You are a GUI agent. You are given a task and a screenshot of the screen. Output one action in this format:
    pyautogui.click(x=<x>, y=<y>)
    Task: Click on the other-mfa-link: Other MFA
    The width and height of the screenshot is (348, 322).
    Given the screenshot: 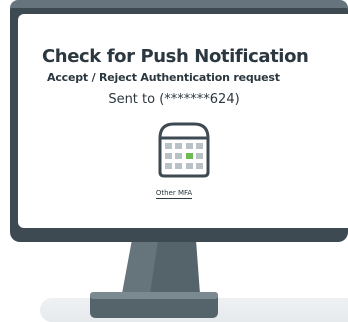 What is the action you would take?
    pyautogui.click(x=174, y=194)
    